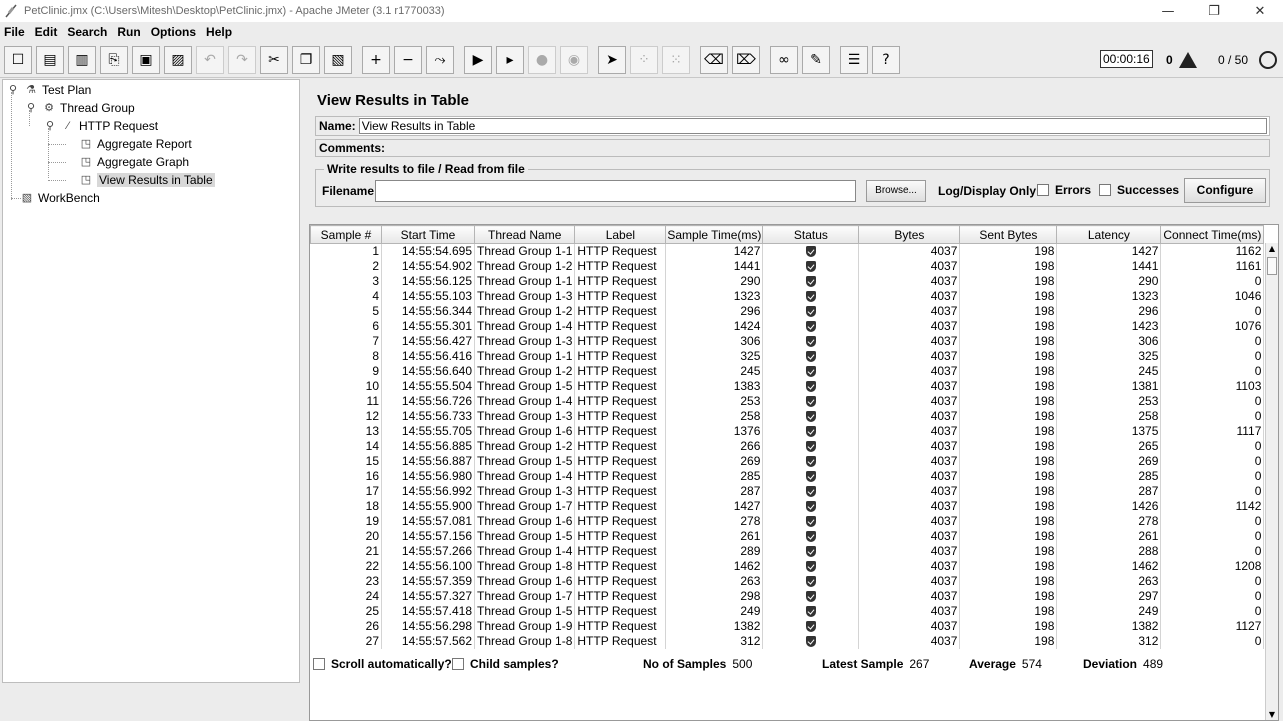 The height and width of the screenshot is (721, 1283). Describe the element at coordinates (1181, 60) in the screenshot. I see `warning-indicator: 0` at that location.